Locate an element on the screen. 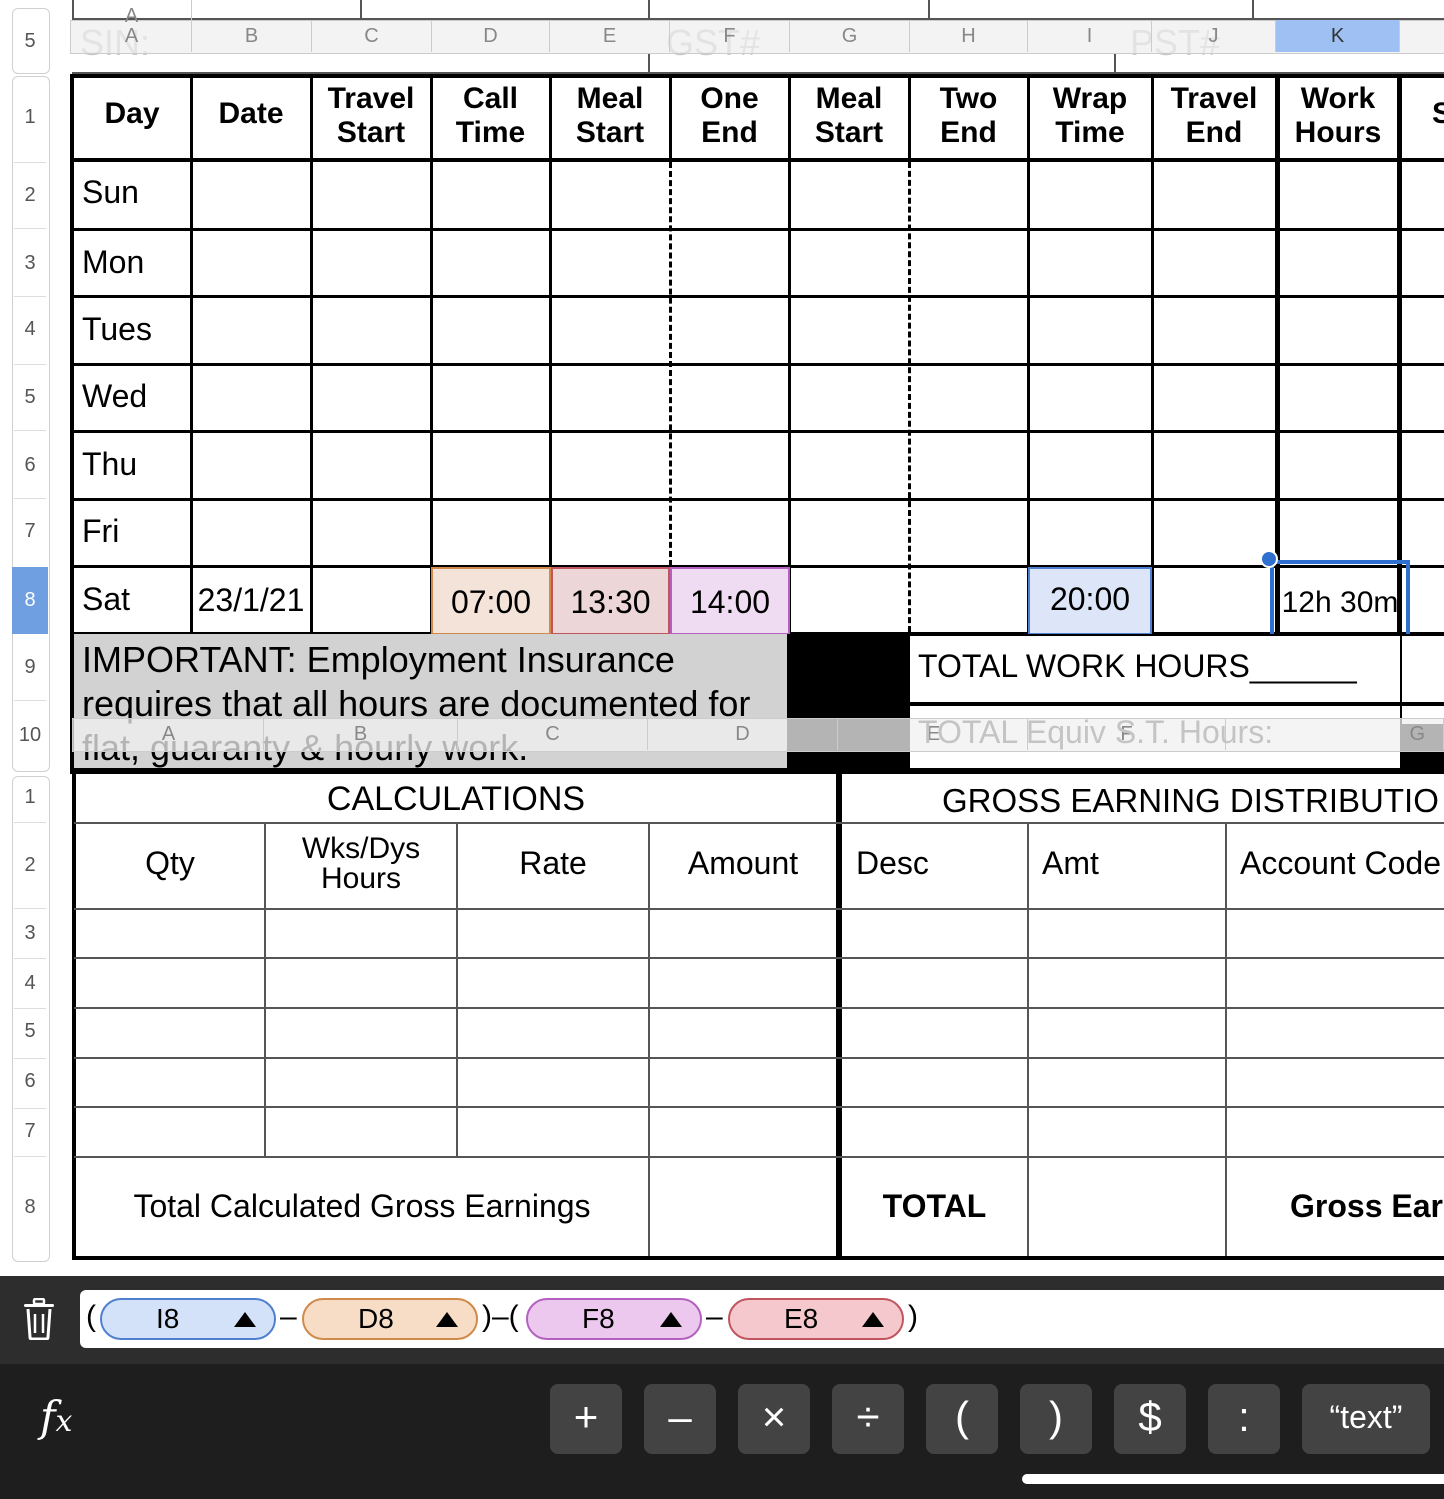 Image resolution: width=1444 pixels, height=1499 pixels. formula-minus-1: – is located at coordinates (288, 1316).